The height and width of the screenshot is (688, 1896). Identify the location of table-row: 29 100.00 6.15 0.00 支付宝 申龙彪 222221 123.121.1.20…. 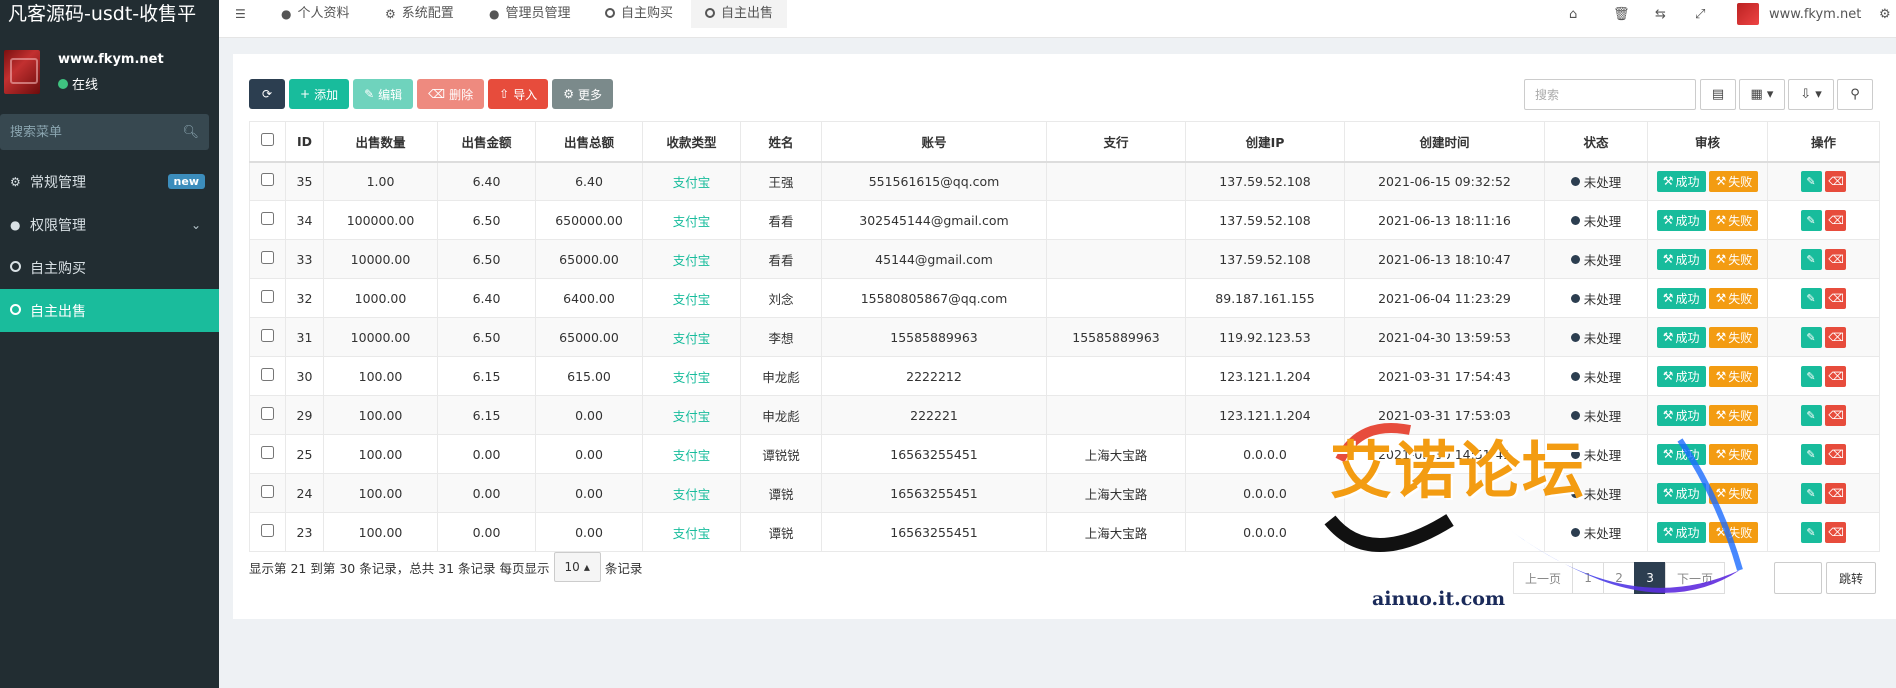
(1064, 415).